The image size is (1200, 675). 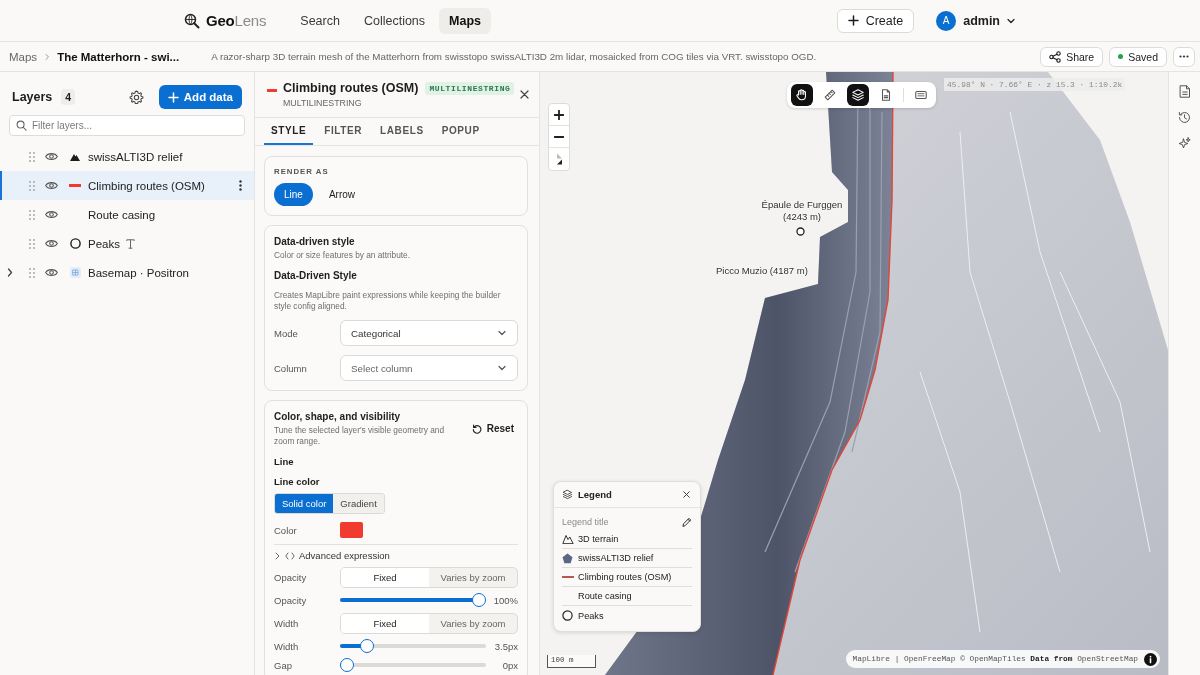 I want to click on tab: POPUP, so click(x=460, y=131).